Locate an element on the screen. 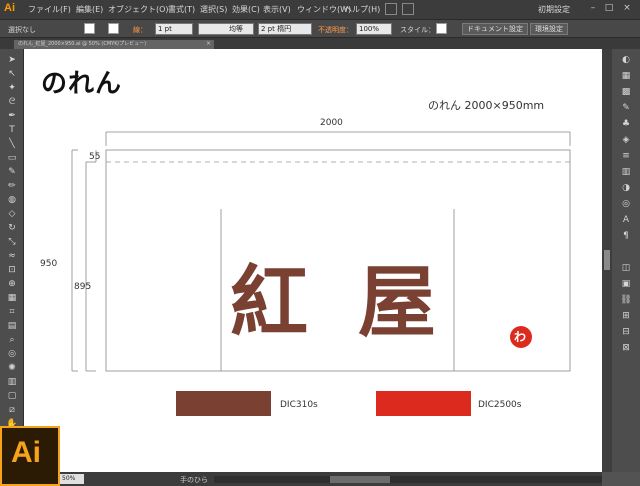 The image size is (640, 486). layers-panel-icon: ◫ is located at coordinates (626, 268).